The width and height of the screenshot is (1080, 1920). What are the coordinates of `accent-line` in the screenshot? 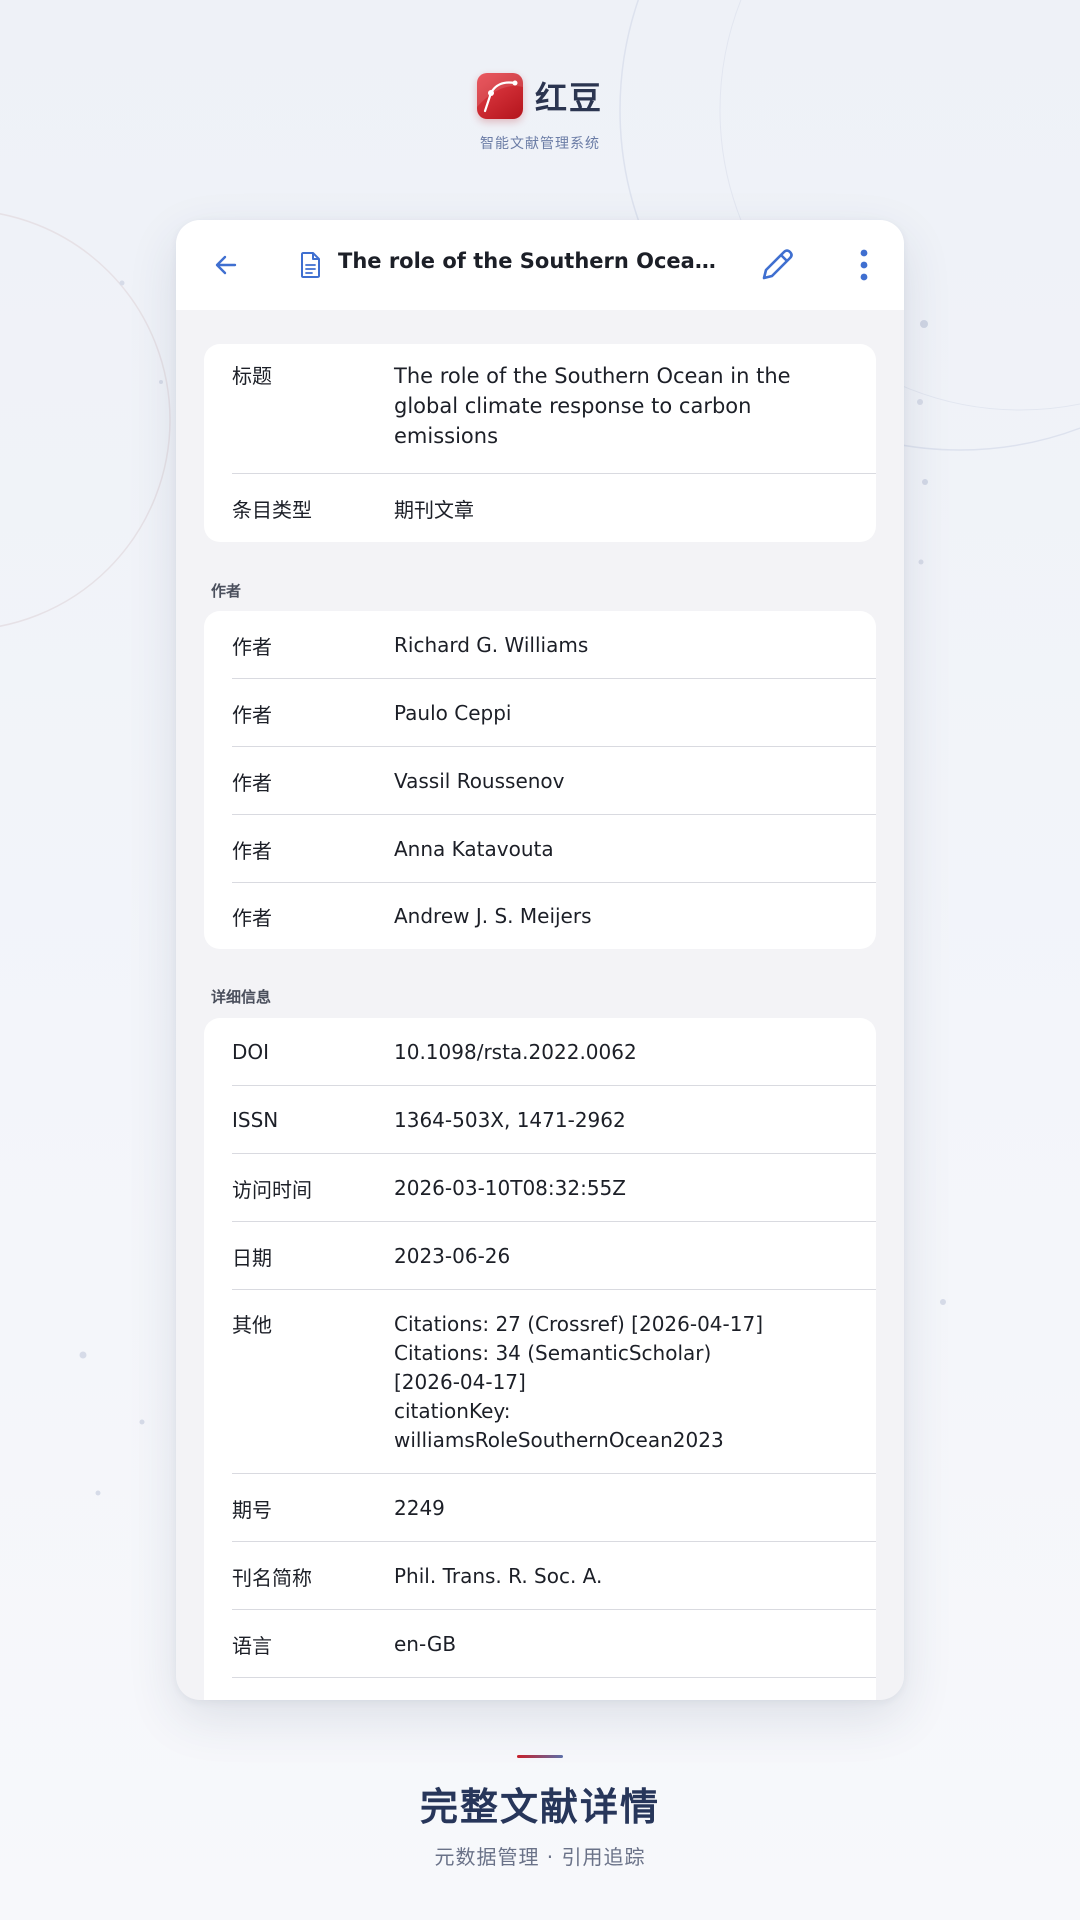 It's located at (540, 1756).